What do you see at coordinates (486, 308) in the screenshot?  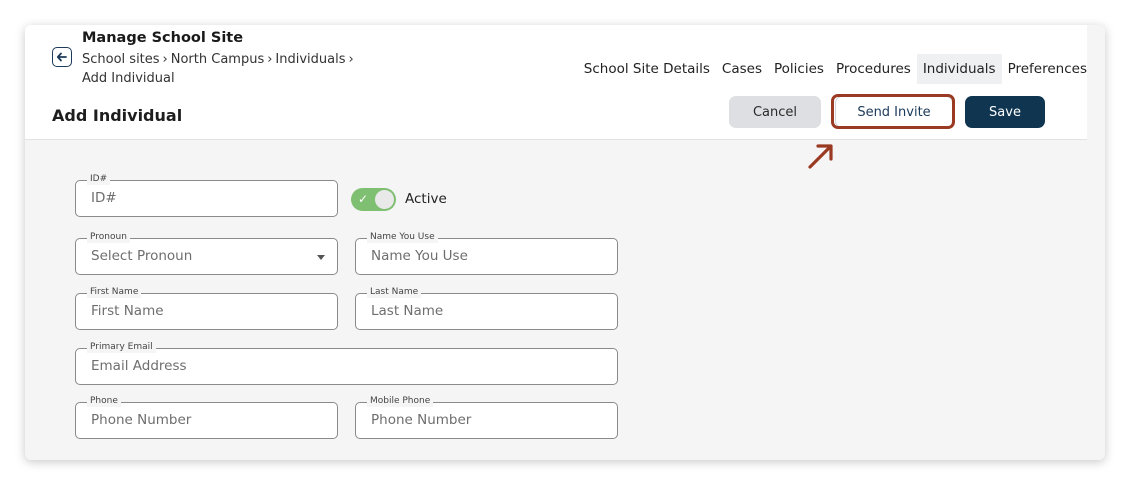 I see `last-name-field: Last Name Last Name` at bounding box center [486, 308].